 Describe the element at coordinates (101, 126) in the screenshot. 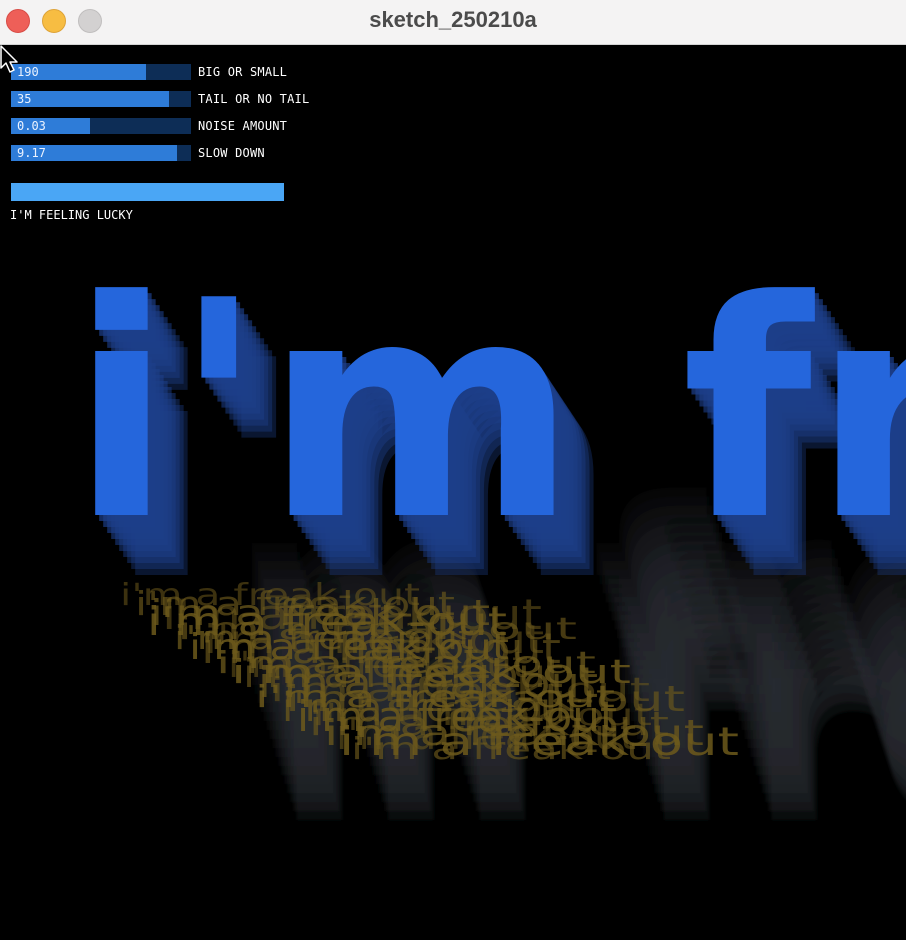

I see `slider-noise-amount: 0.03` at that location.